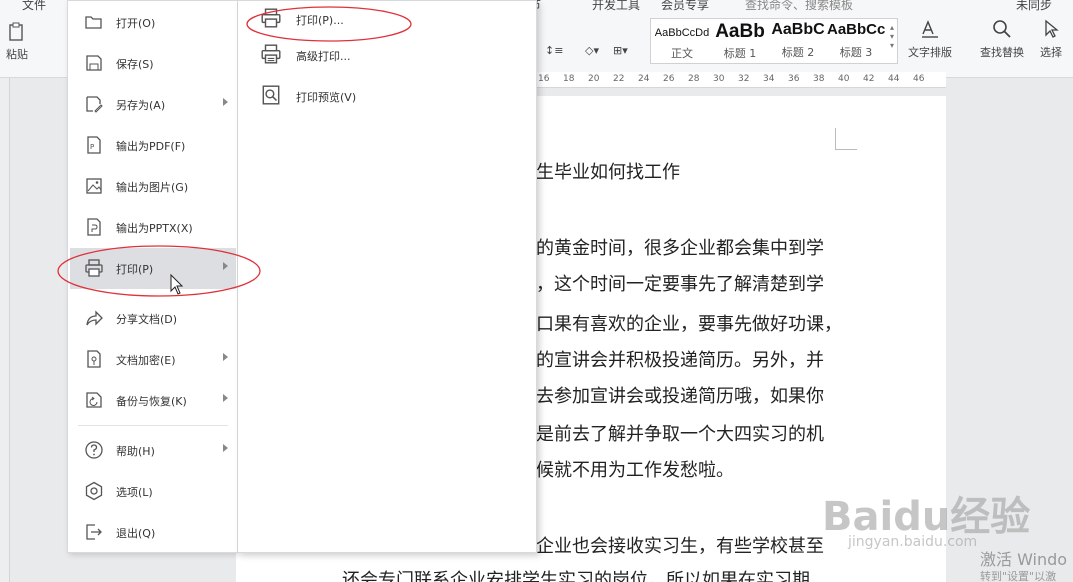 The image size is (1073, 582). Describe the element at coordinates (159, 271) in the screenshot. I see `annotation-ellipse-print` at that location.